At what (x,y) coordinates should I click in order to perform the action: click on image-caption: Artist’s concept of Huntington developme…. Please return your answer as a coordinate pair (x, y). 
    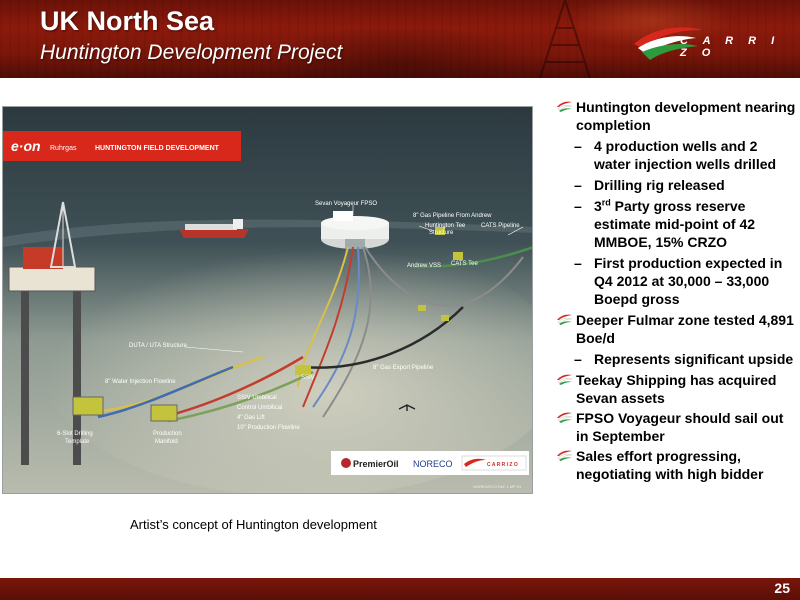
    Looking at the image, I should click on (253, 524).